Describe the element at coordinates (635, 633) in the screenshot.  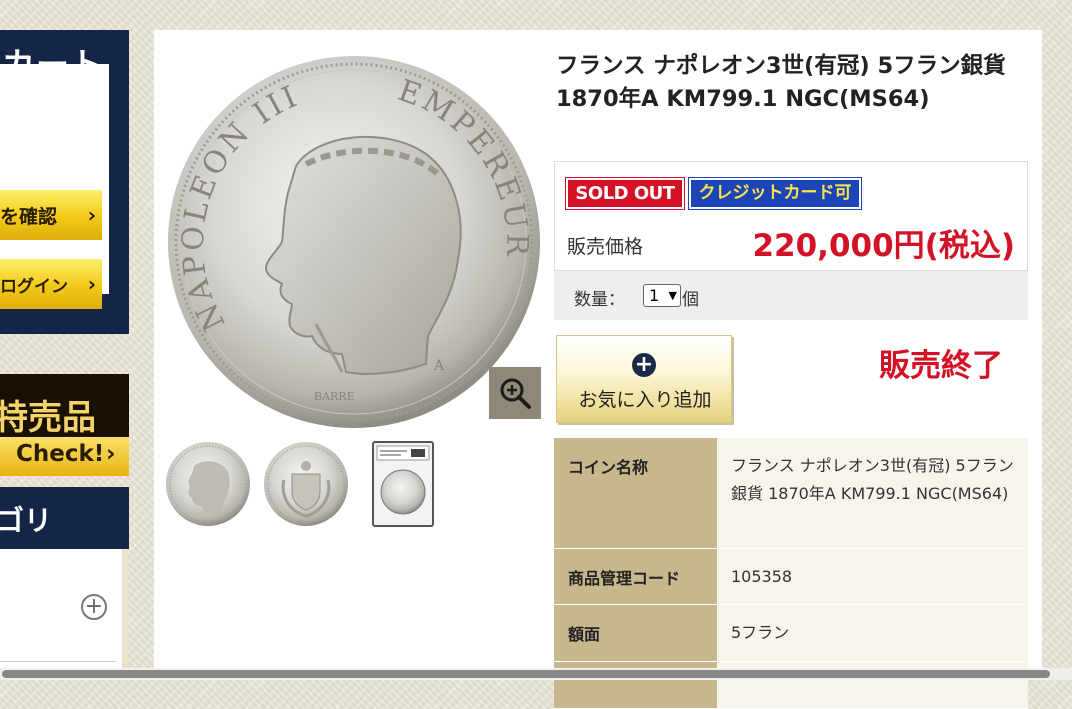
I see `spec-key: 額面` at that location.